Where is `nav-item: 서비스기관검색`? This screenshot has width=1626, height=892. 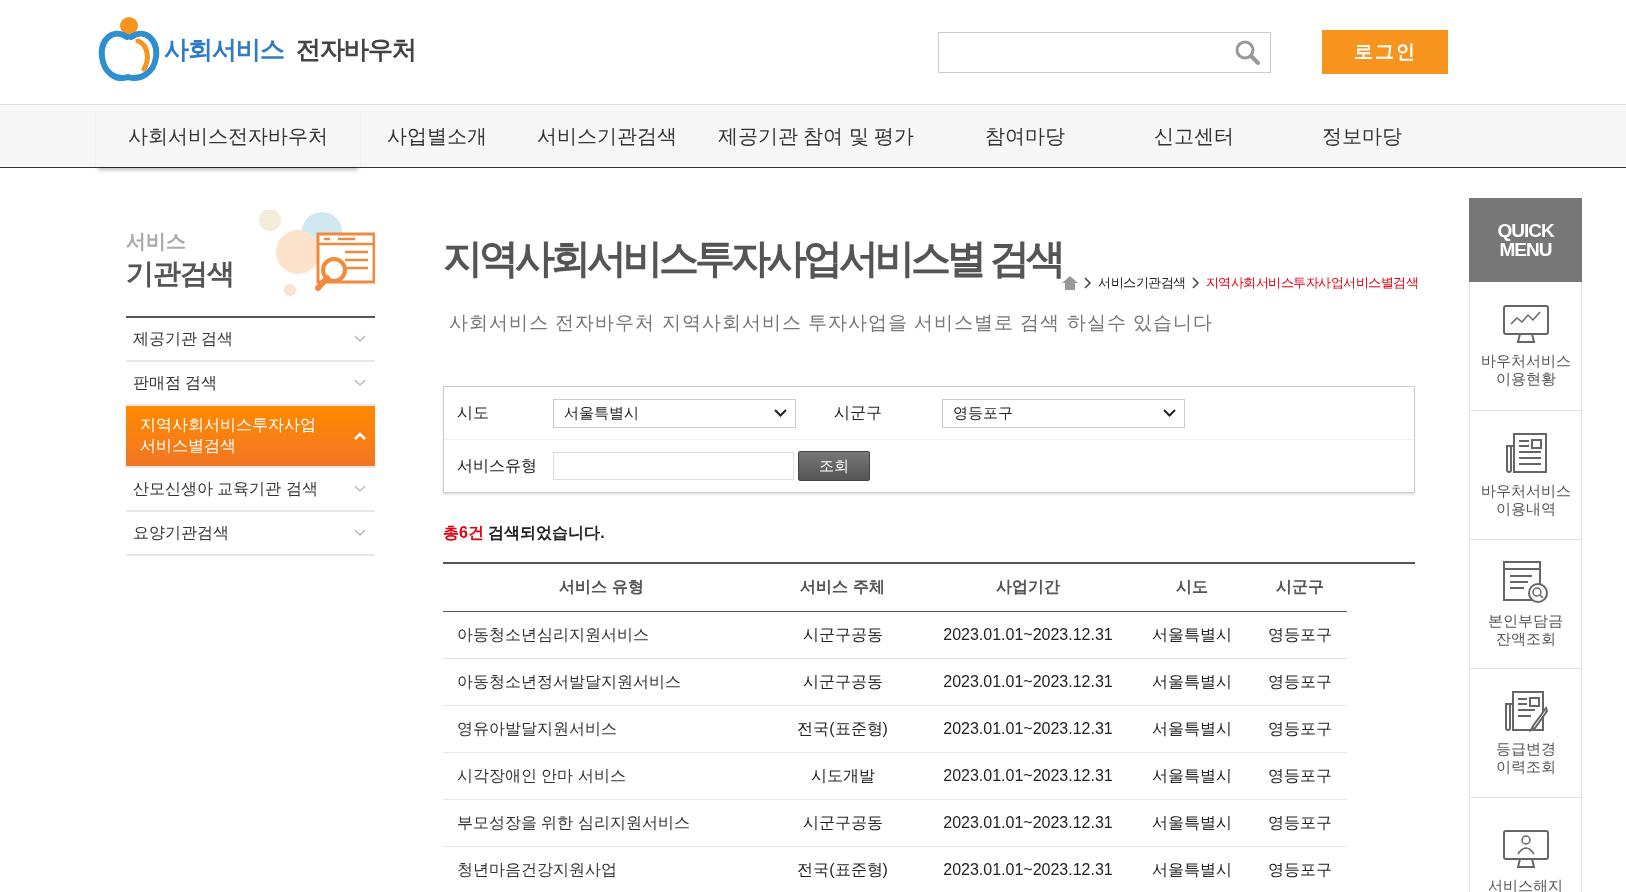
nav-item: 서비스기관검색 is located at coordinates (607, 136).